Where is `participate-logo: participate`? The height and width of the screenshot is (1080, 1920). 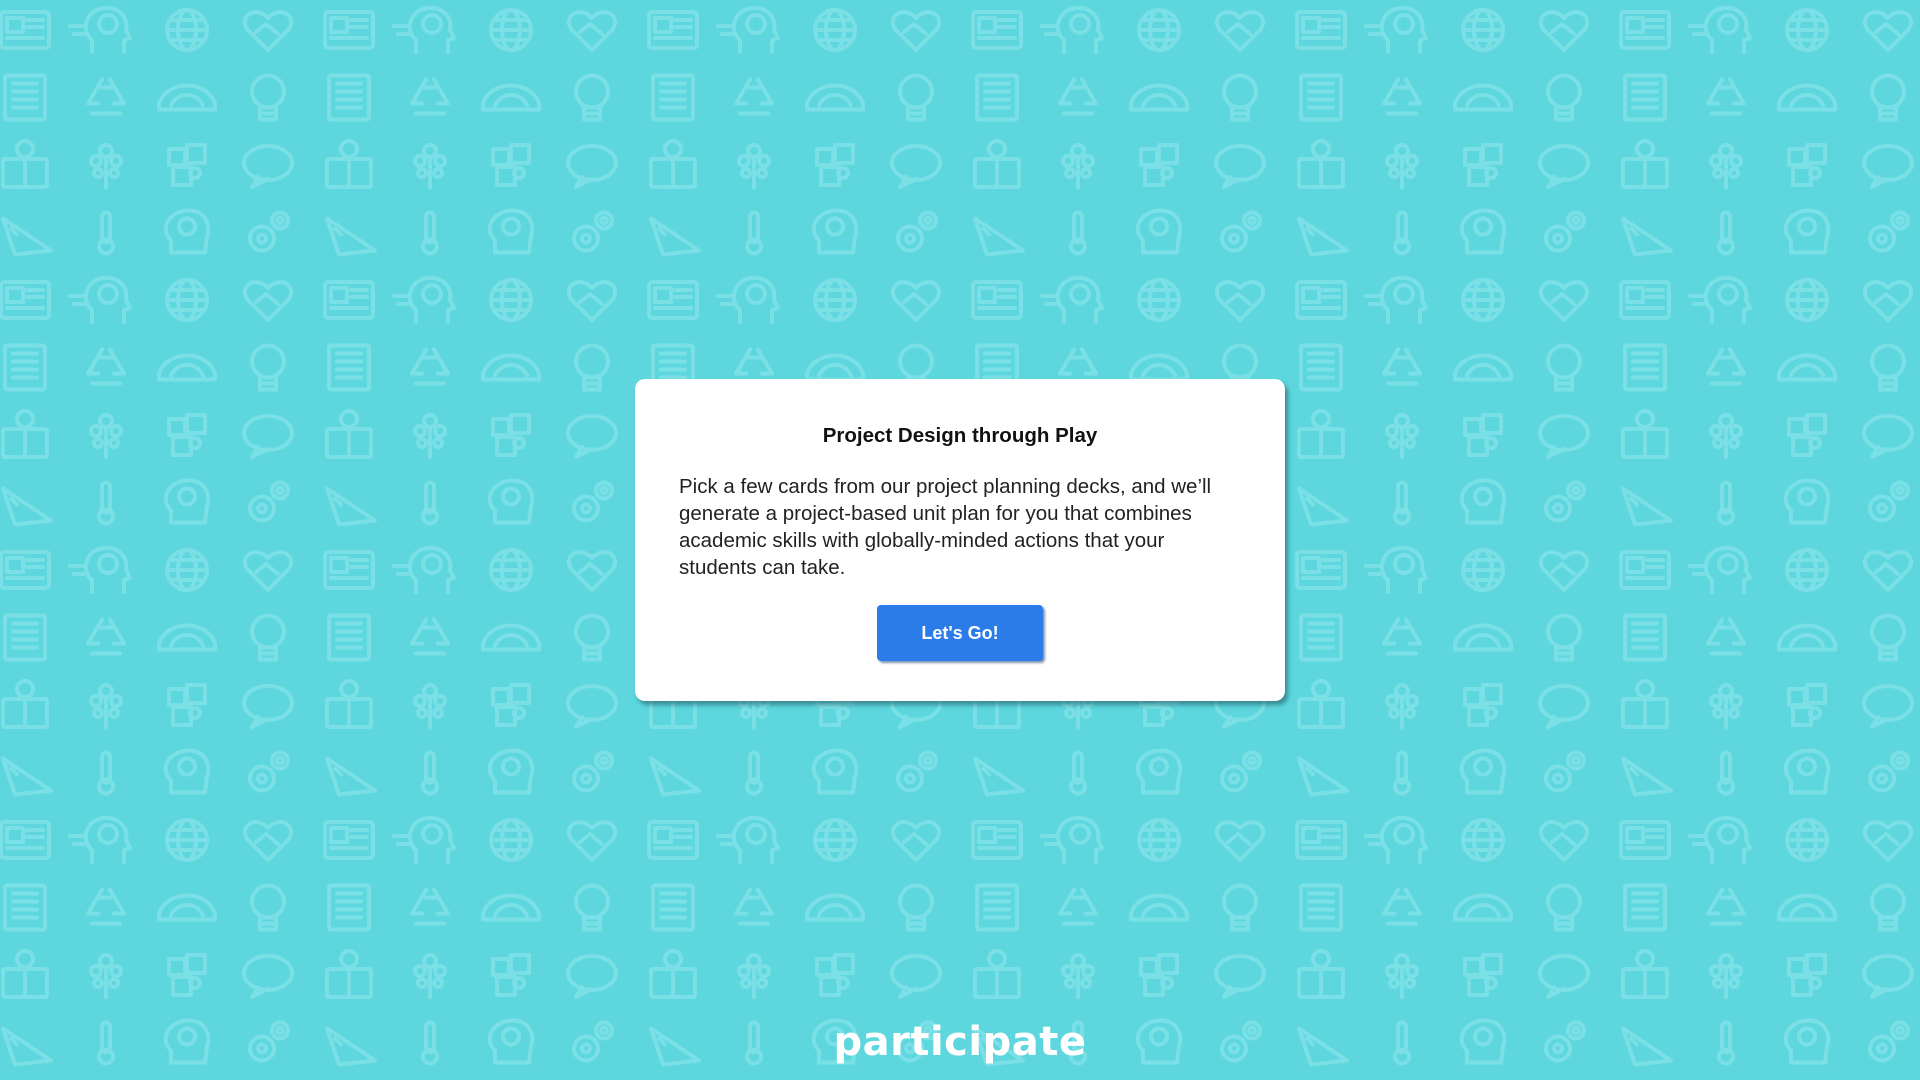 participate-logo: participate is located at coordinates (960, 1042).